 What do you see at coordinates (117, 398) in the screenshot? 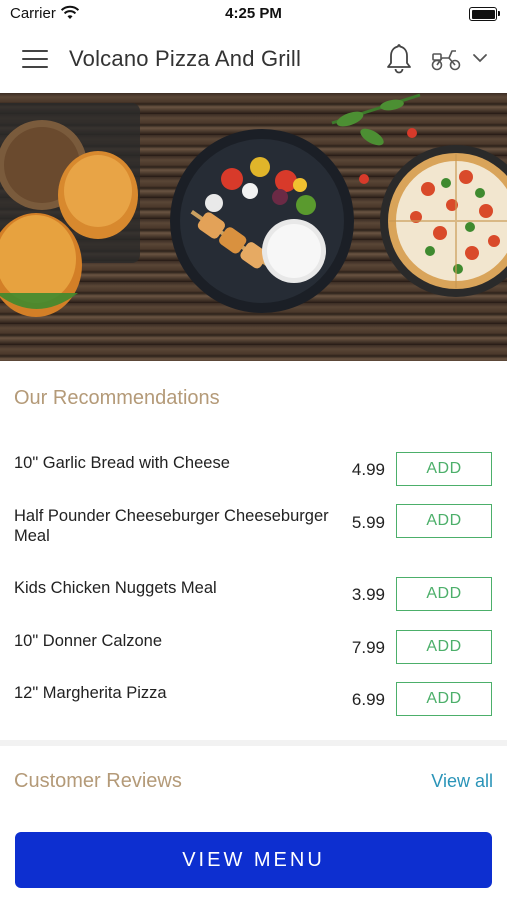
I see `recommendations-heading: Our Recommendations` at bounding box center [117, 398].